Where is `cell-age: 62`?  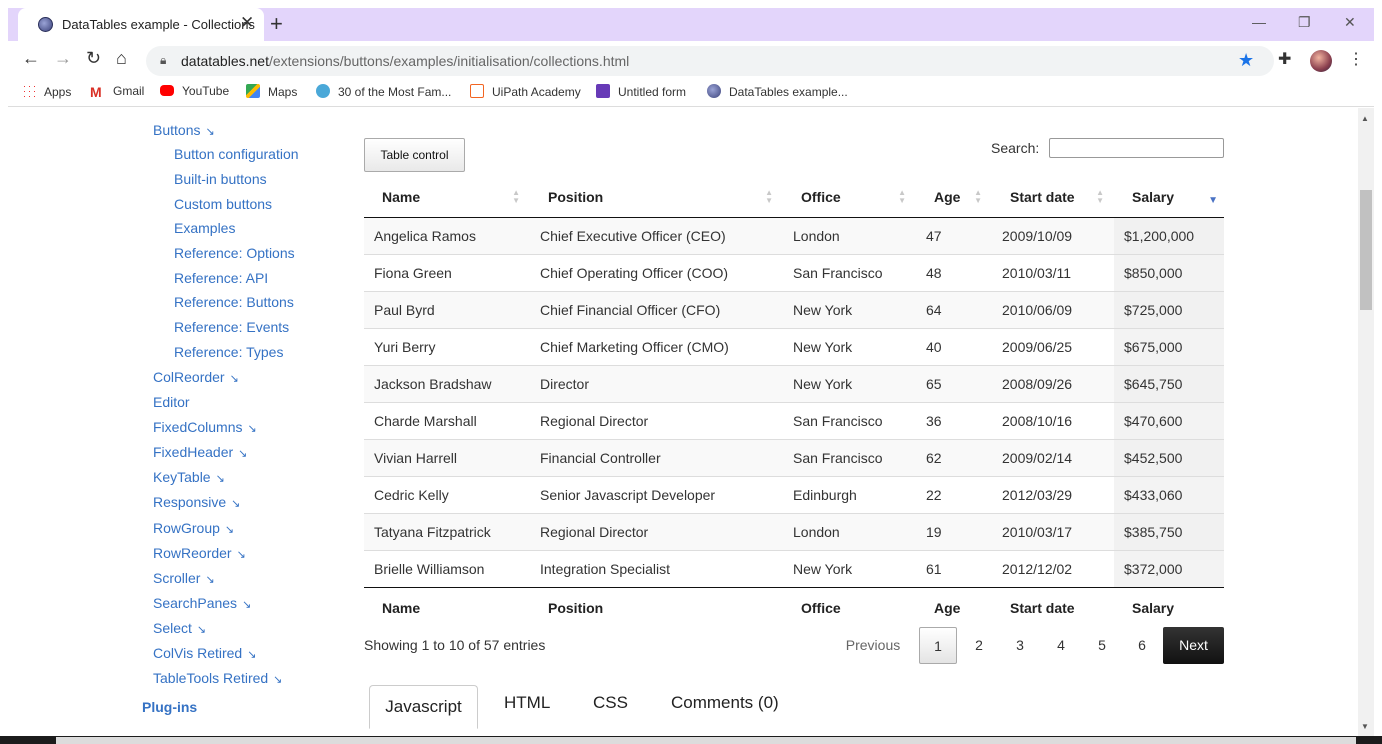 cell-age: 62 is located at coordinates (954, 457).